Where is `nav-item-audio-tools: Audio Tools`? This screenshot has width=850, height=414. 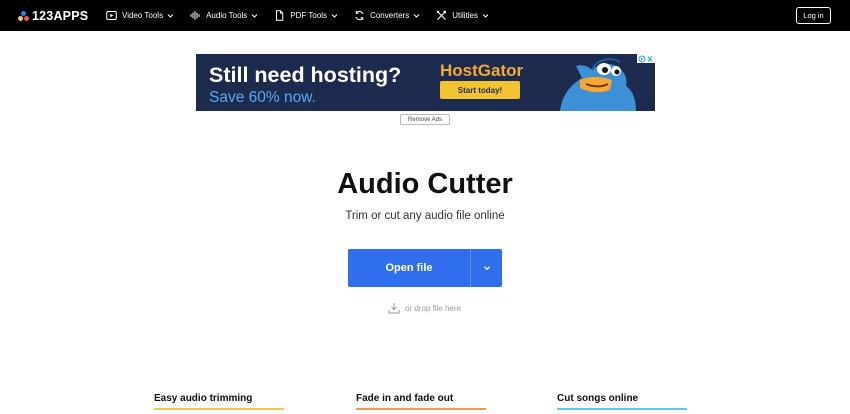 nav-item-audio-tools: Audio Tools is located at coordinates (224, 15).